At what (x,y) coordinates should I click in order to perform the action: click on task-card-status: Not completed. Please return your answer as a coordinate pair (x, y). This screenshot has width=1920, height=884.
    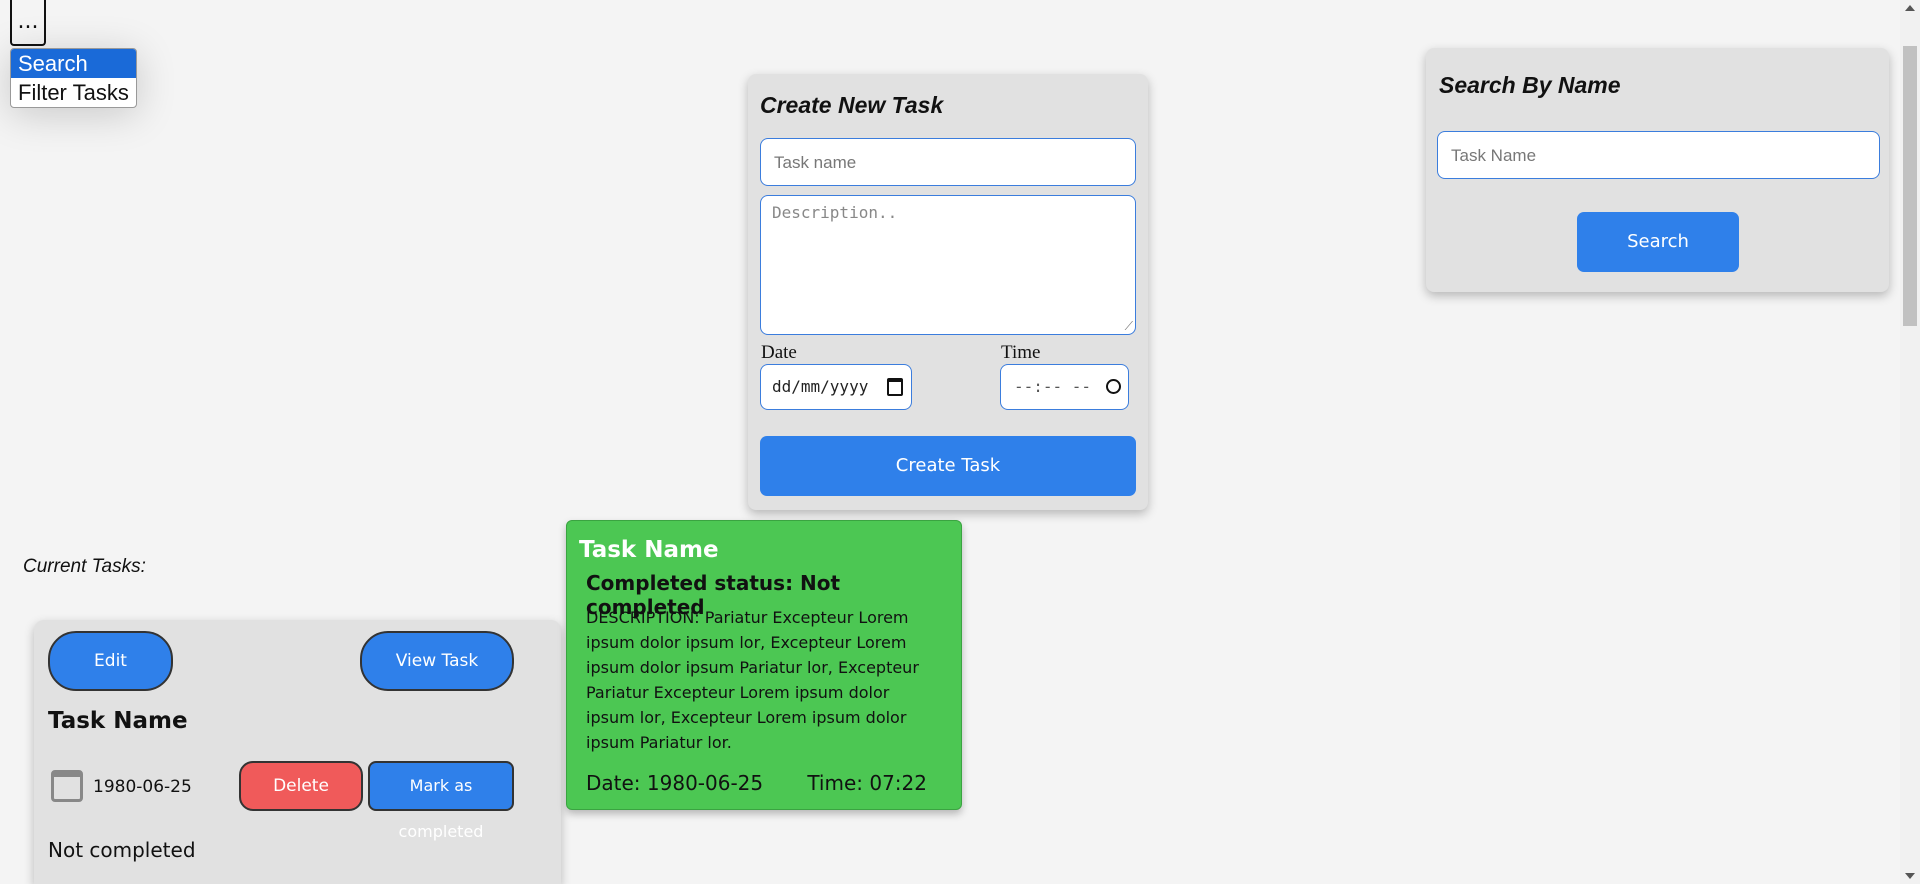
    Looking at the image, I should click on (122, 850).